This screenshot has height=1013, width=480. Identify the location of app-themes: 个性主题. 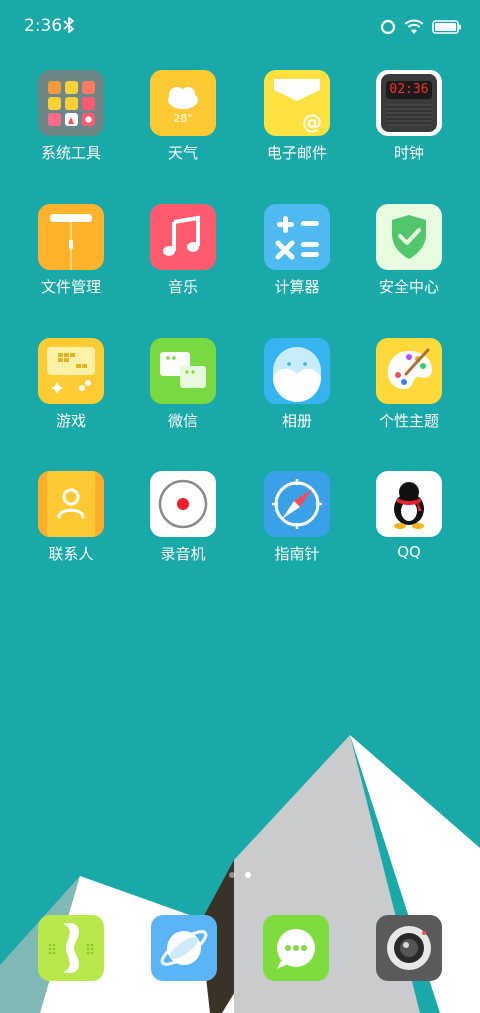
(409, 384).